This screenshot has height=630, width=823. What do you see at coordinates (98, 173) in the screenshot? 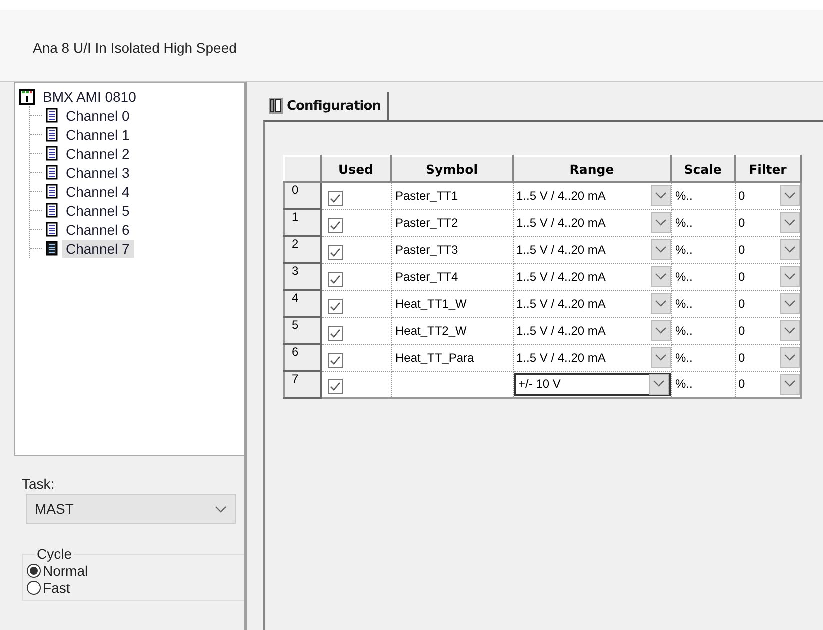
I see `tree-item: Channel 3` at bounding box center [98, 173].